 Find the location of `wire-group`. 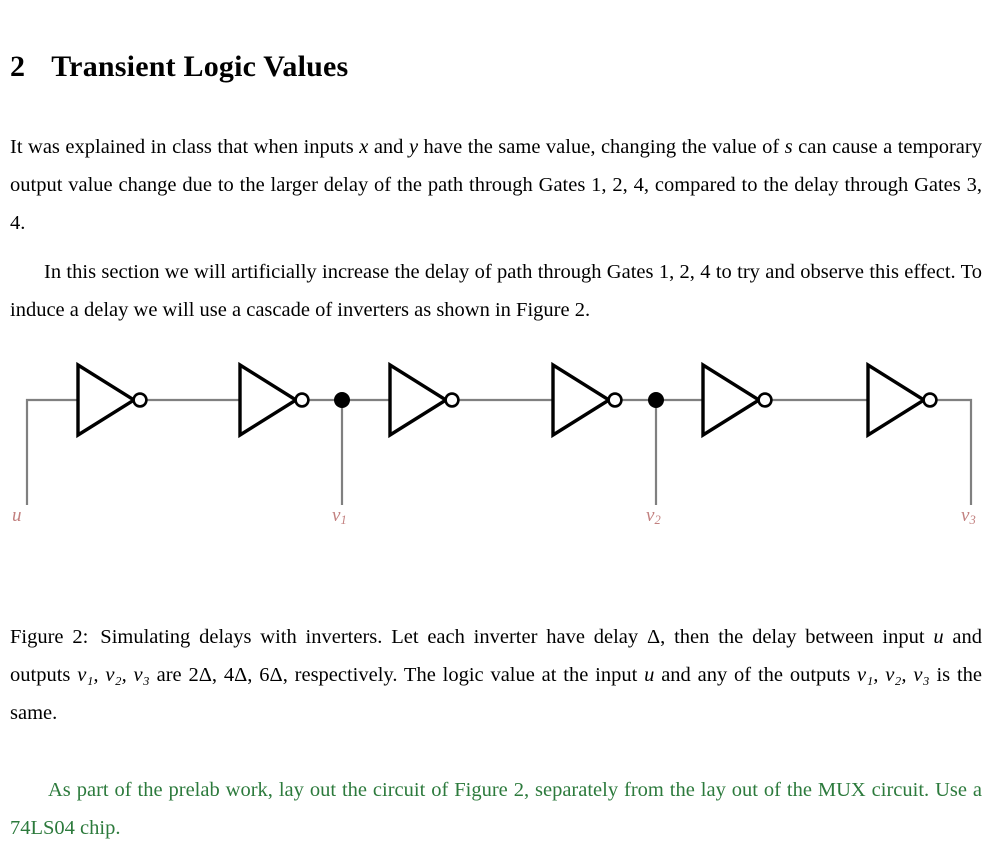

wire-group is located at coordinates (499, 451).